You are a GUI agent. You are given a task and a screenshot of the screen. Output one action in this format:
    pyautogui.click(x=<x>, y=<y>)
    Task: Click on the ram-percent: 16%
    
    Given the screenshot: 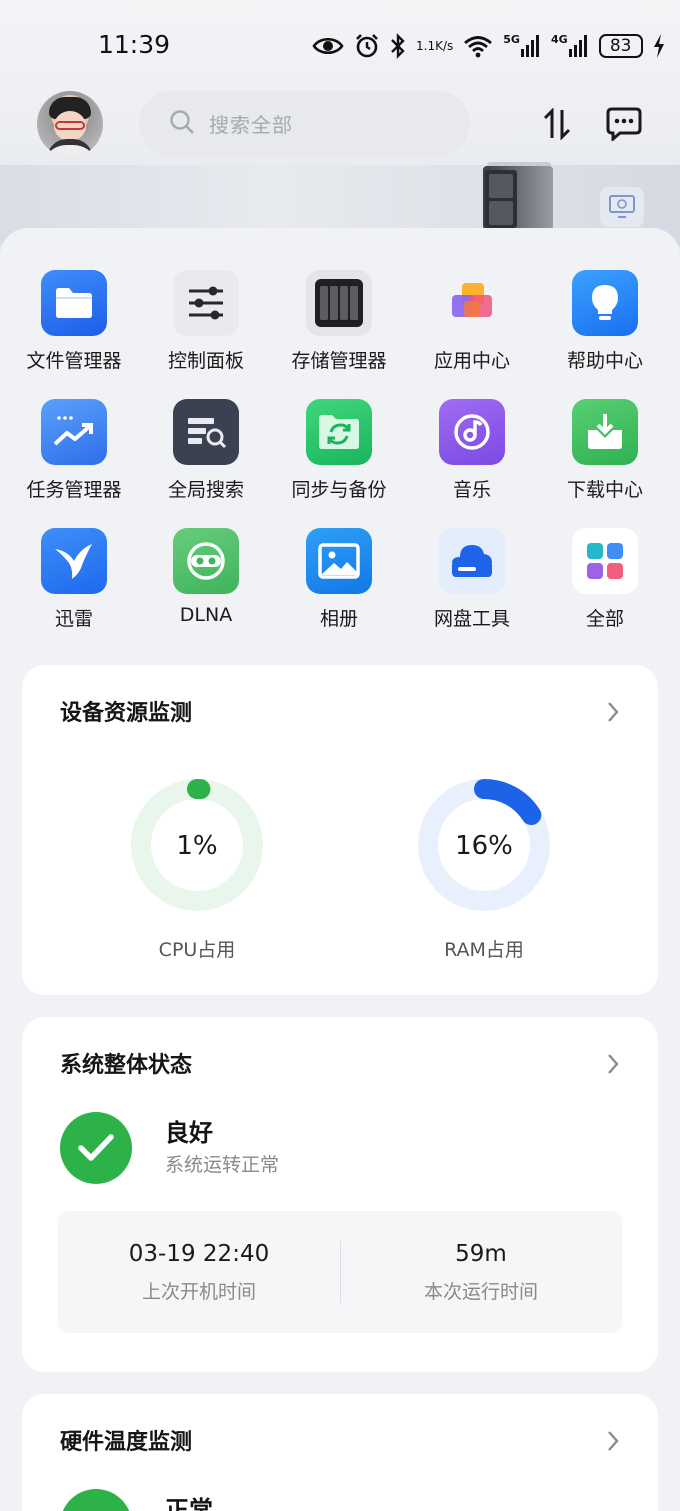 What is the action you would take?
    pyautogui.click(x=484, y=846)
    